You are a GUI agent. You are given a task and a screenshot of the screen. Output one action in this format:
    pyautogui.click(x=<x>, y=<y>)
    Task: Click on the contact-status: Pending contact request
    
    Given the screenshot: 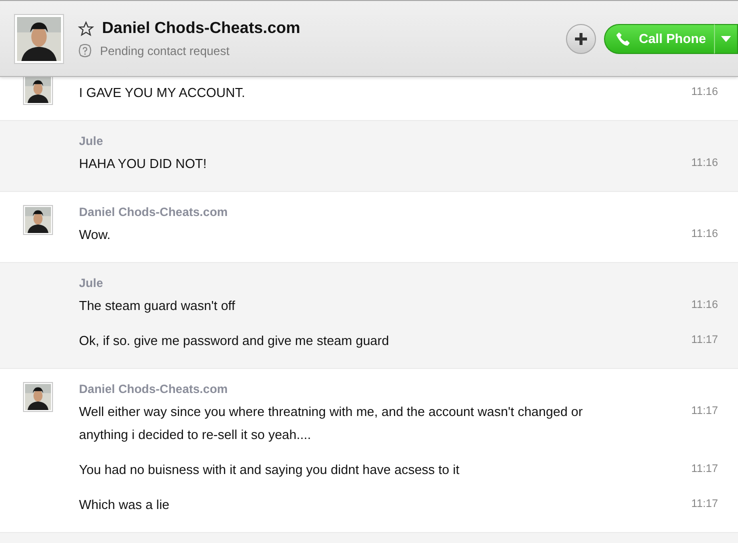 What is the action you would take?
    pyautogui.click(x=165, y=51)
    